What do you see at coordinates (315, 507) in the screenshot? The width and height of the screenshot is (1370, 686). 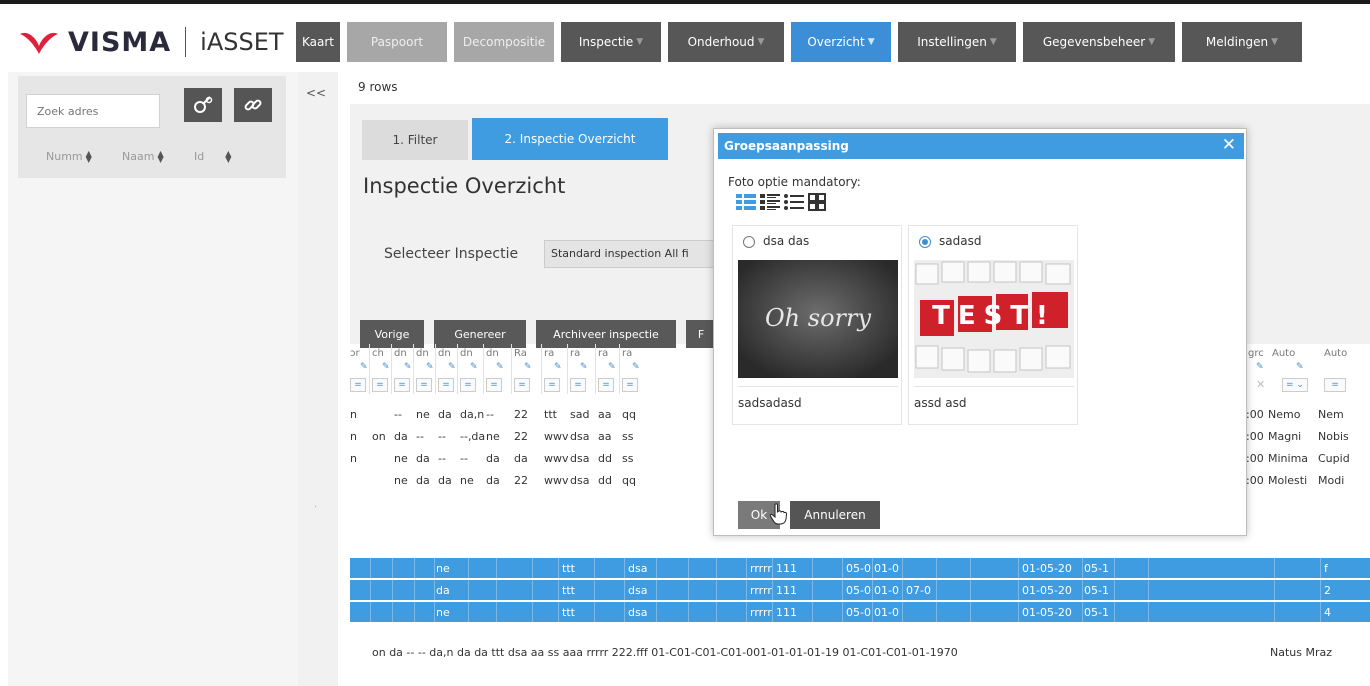 I see `collapse-handle: ·` at bounding box center [315, 507].